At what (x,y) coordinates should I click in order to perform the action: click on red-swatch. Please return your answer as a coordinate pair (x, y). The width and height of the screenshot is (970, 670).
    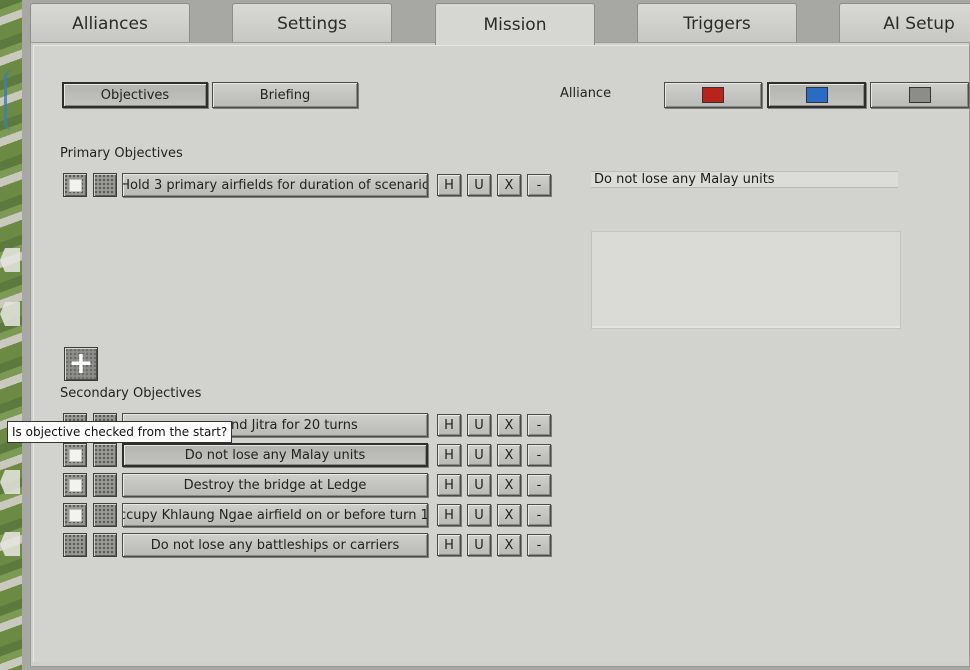
    Looking at the image, I should click on (713, 95).